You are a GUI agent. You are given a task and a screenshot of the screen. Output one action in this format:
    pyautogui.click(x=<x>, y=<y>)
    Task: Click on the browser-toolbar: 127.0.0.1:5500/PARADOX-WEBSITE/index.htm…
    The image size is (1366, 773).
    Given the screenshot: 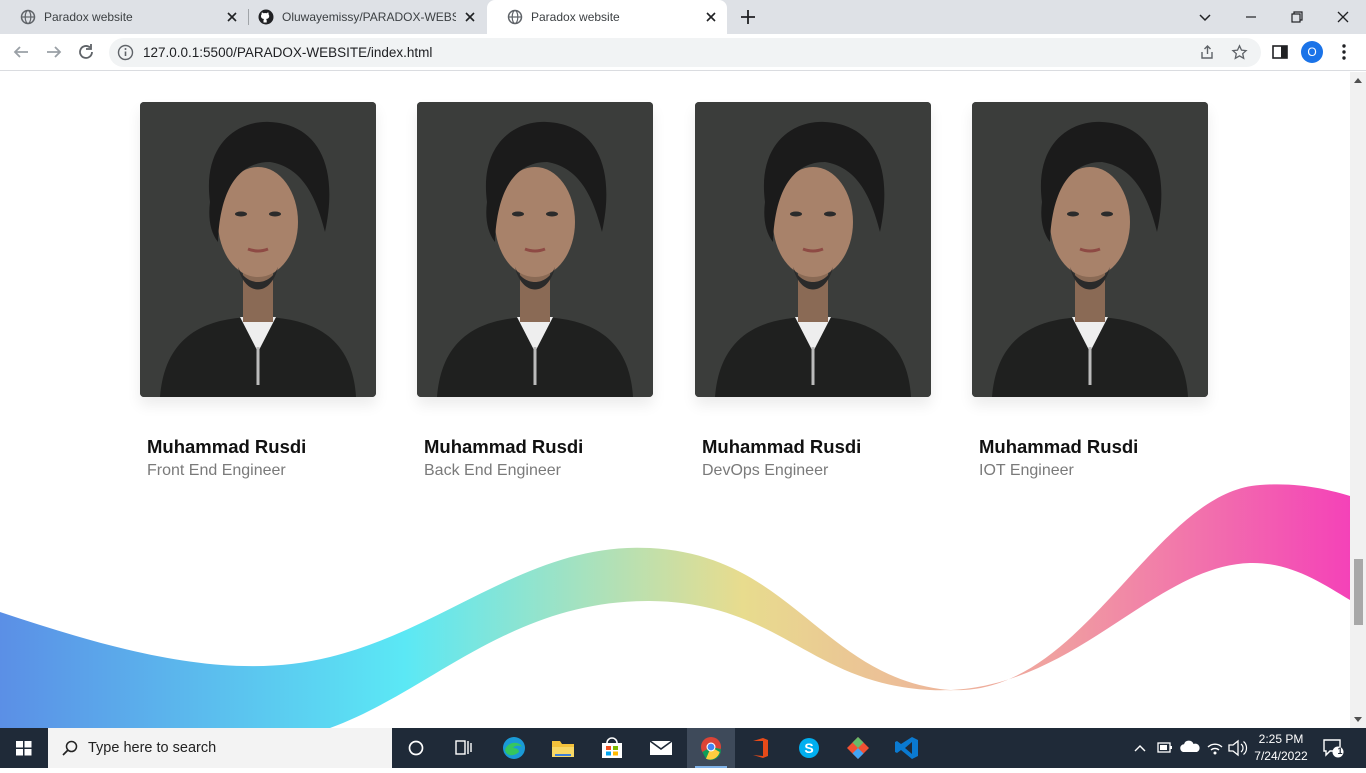 What is the action you would take?
    pyautogui.click(x=683, y=52)
    